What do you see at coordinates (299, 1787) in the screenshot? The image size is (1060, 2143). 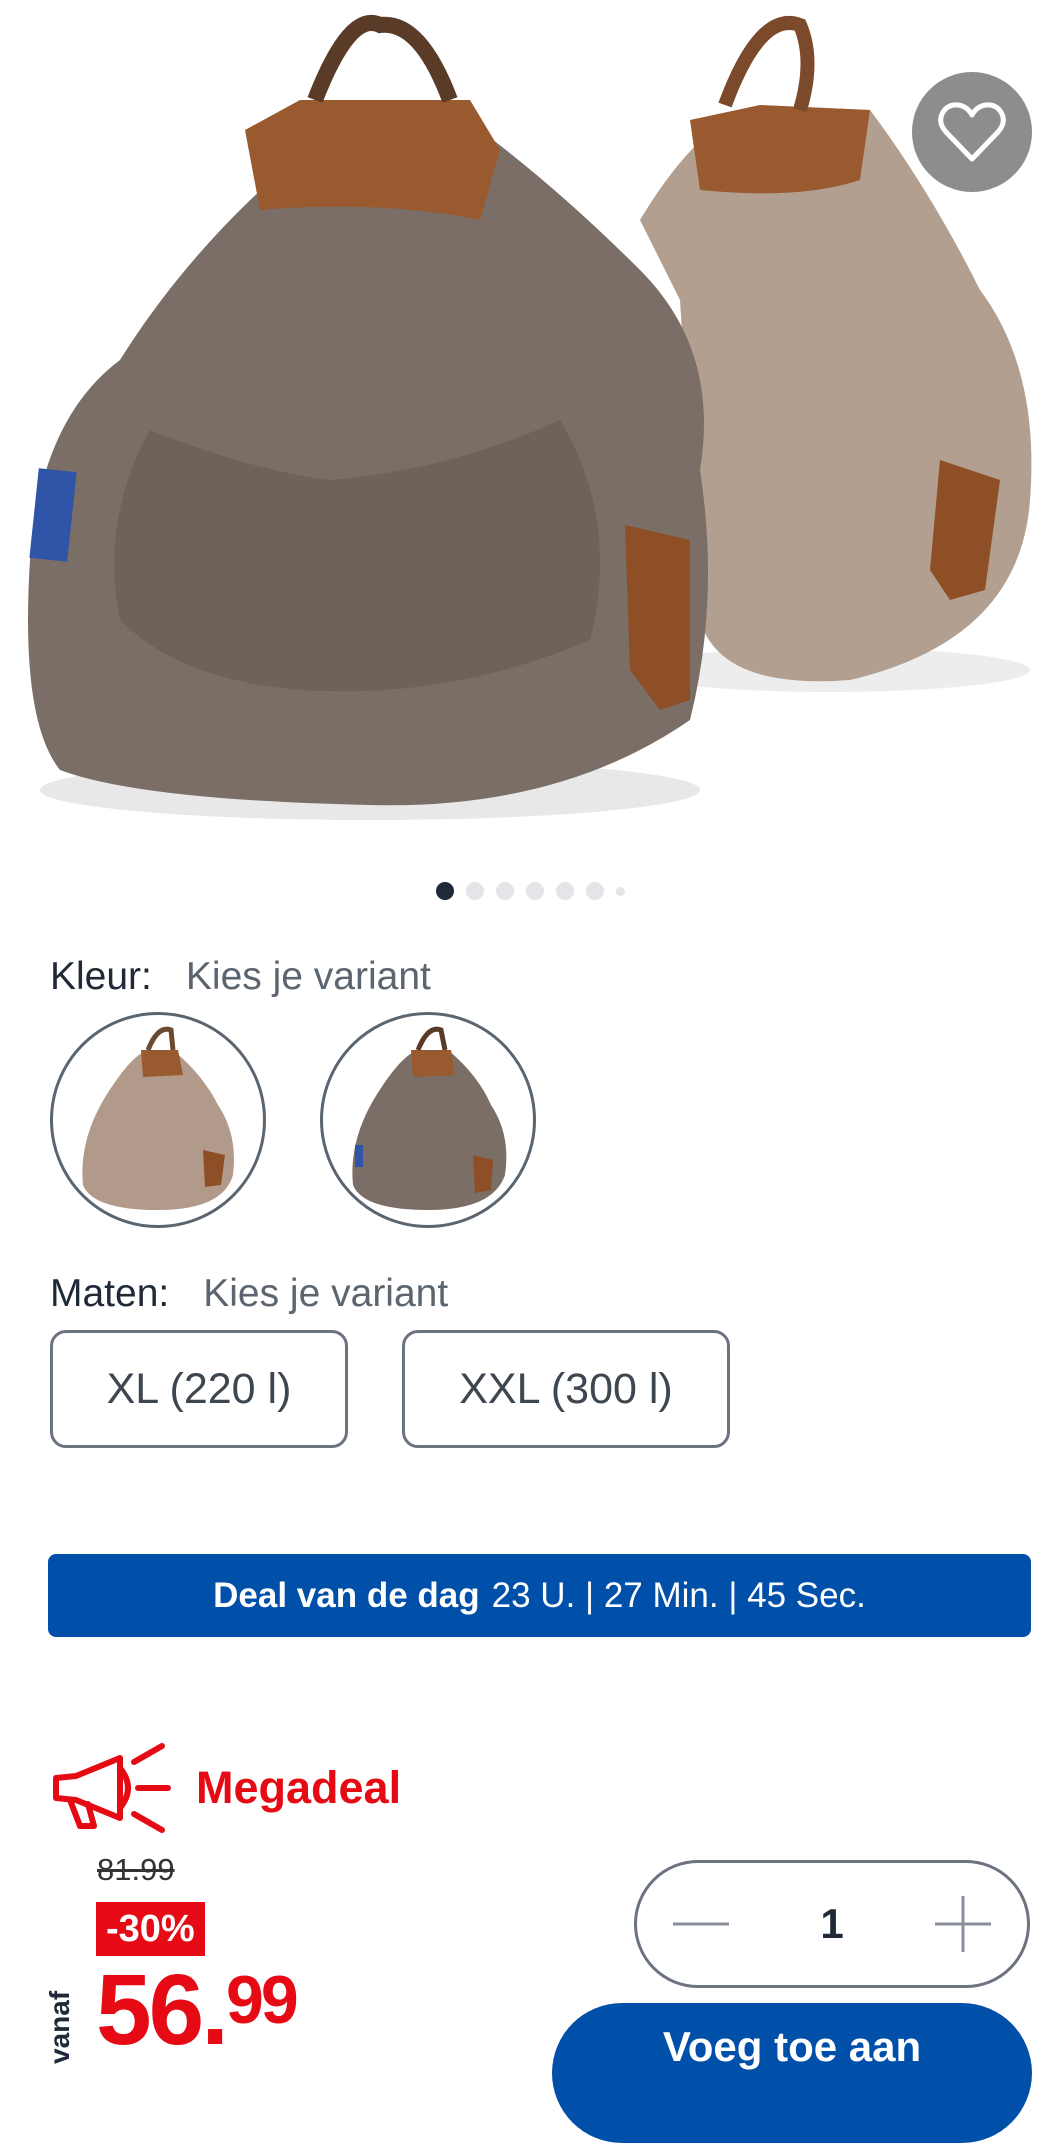 I see `megadeal-label: Megadeal` at bounding box center [299, 1787].